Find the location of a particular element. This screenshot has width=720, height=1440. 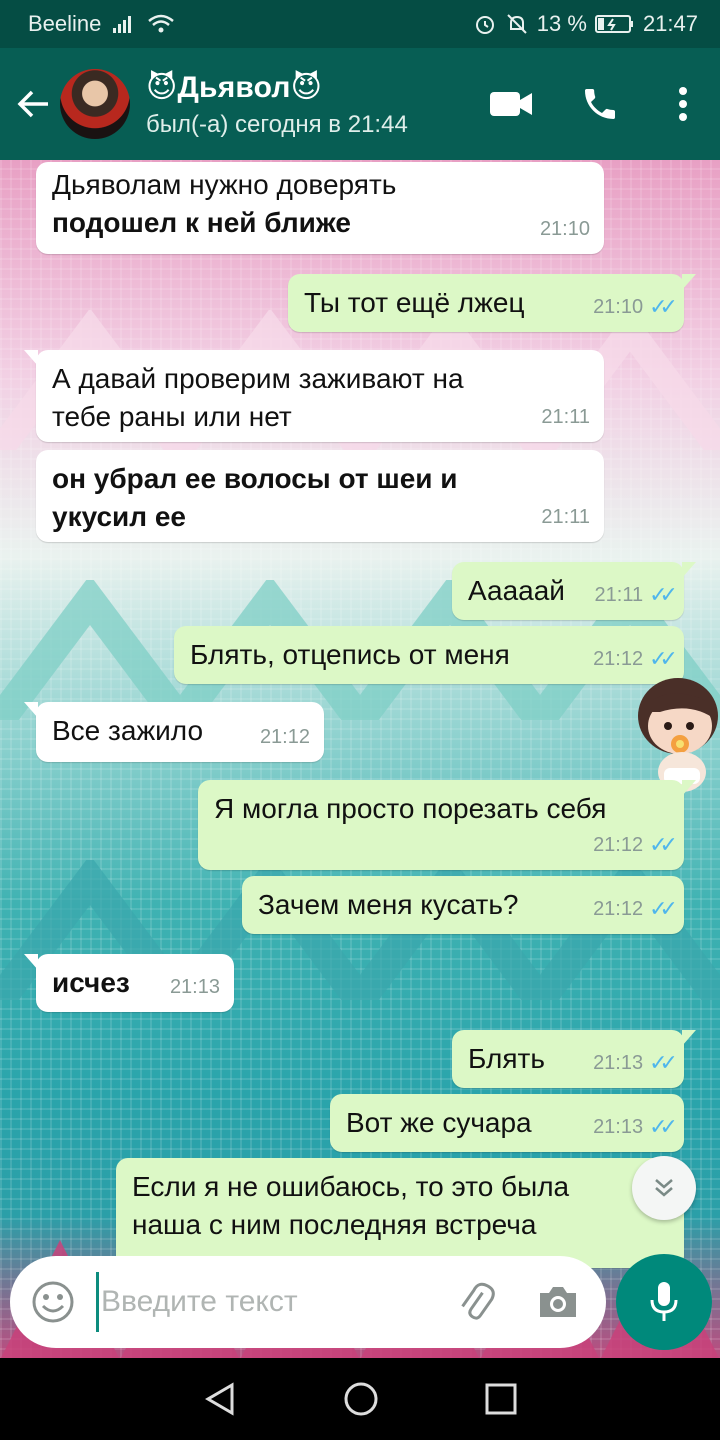

message-text: тебе раны или нет is located at coordinates (172, 416).